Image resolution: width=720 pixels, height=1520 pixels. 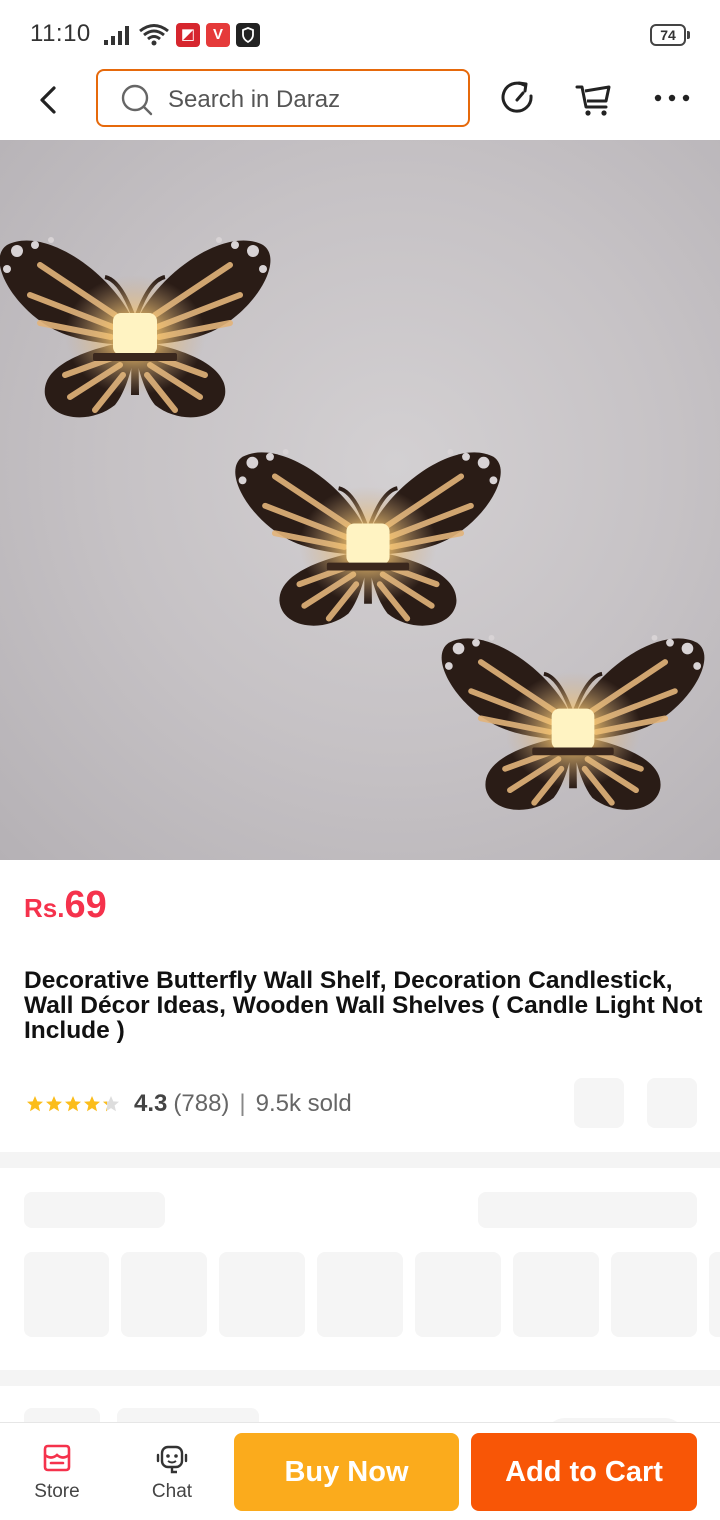 I want to click on price-amount: 69, so click(x=85, y=905).